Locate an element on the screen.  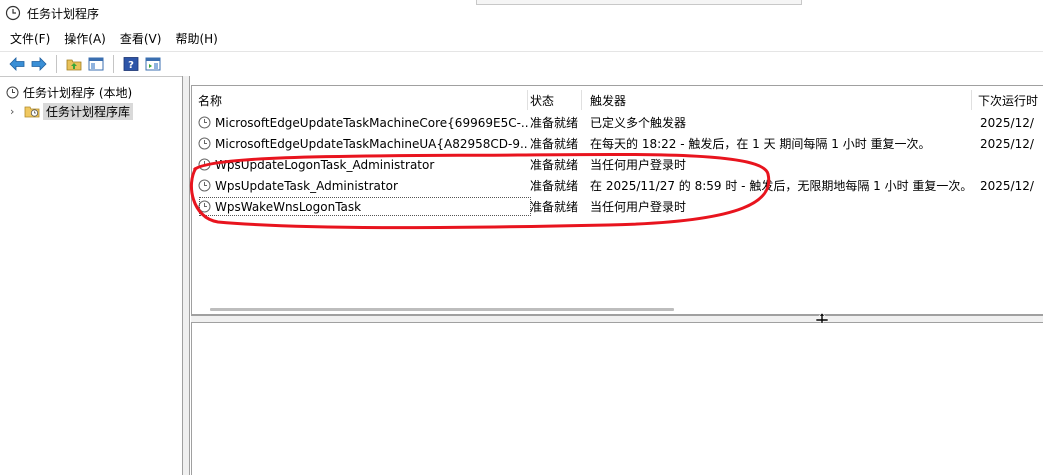
chevron-right-icon: › is located at coordinates (15, 111).